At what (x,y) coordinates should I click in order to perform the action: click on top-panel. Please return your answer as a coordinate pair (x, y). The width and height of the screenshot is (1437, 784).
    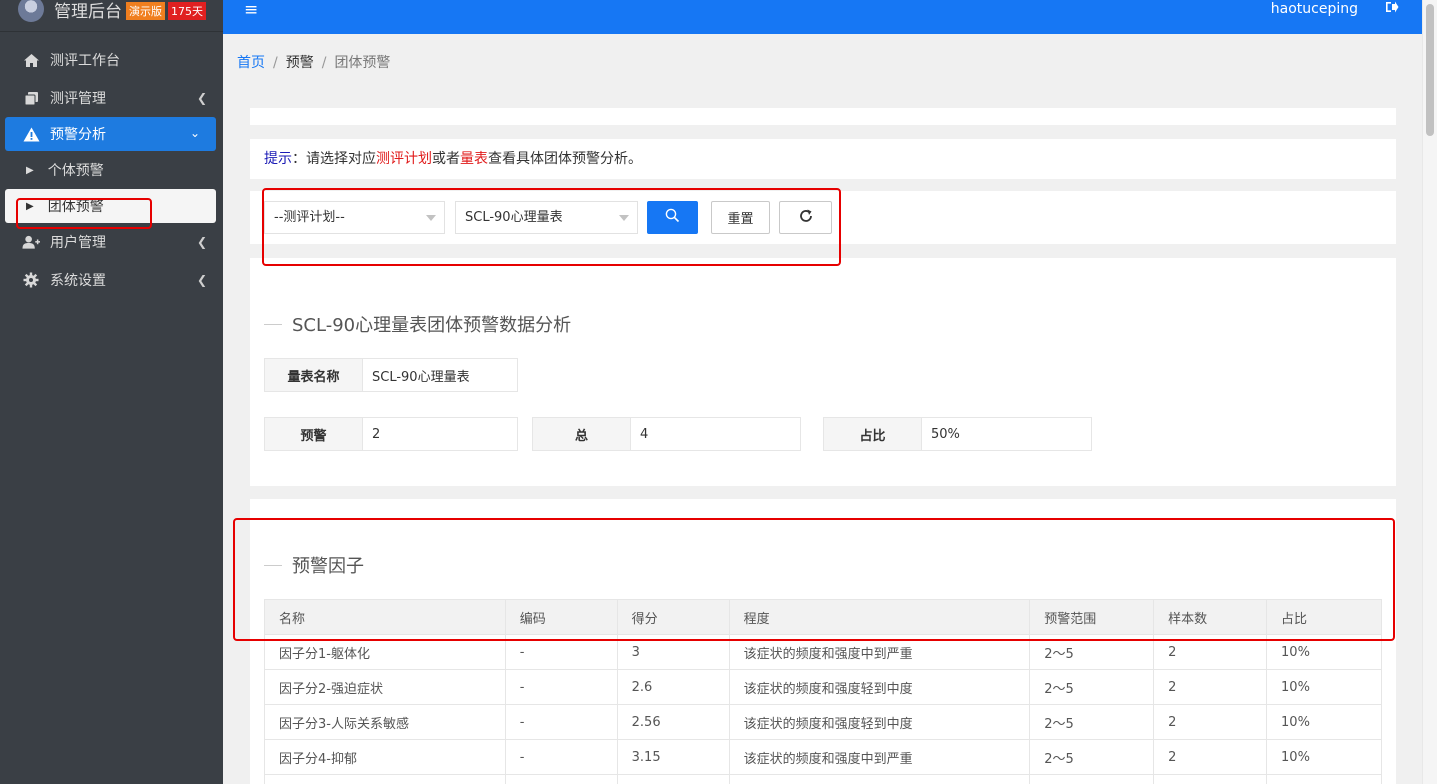
    Looking at the image, I should click on (823, 116).